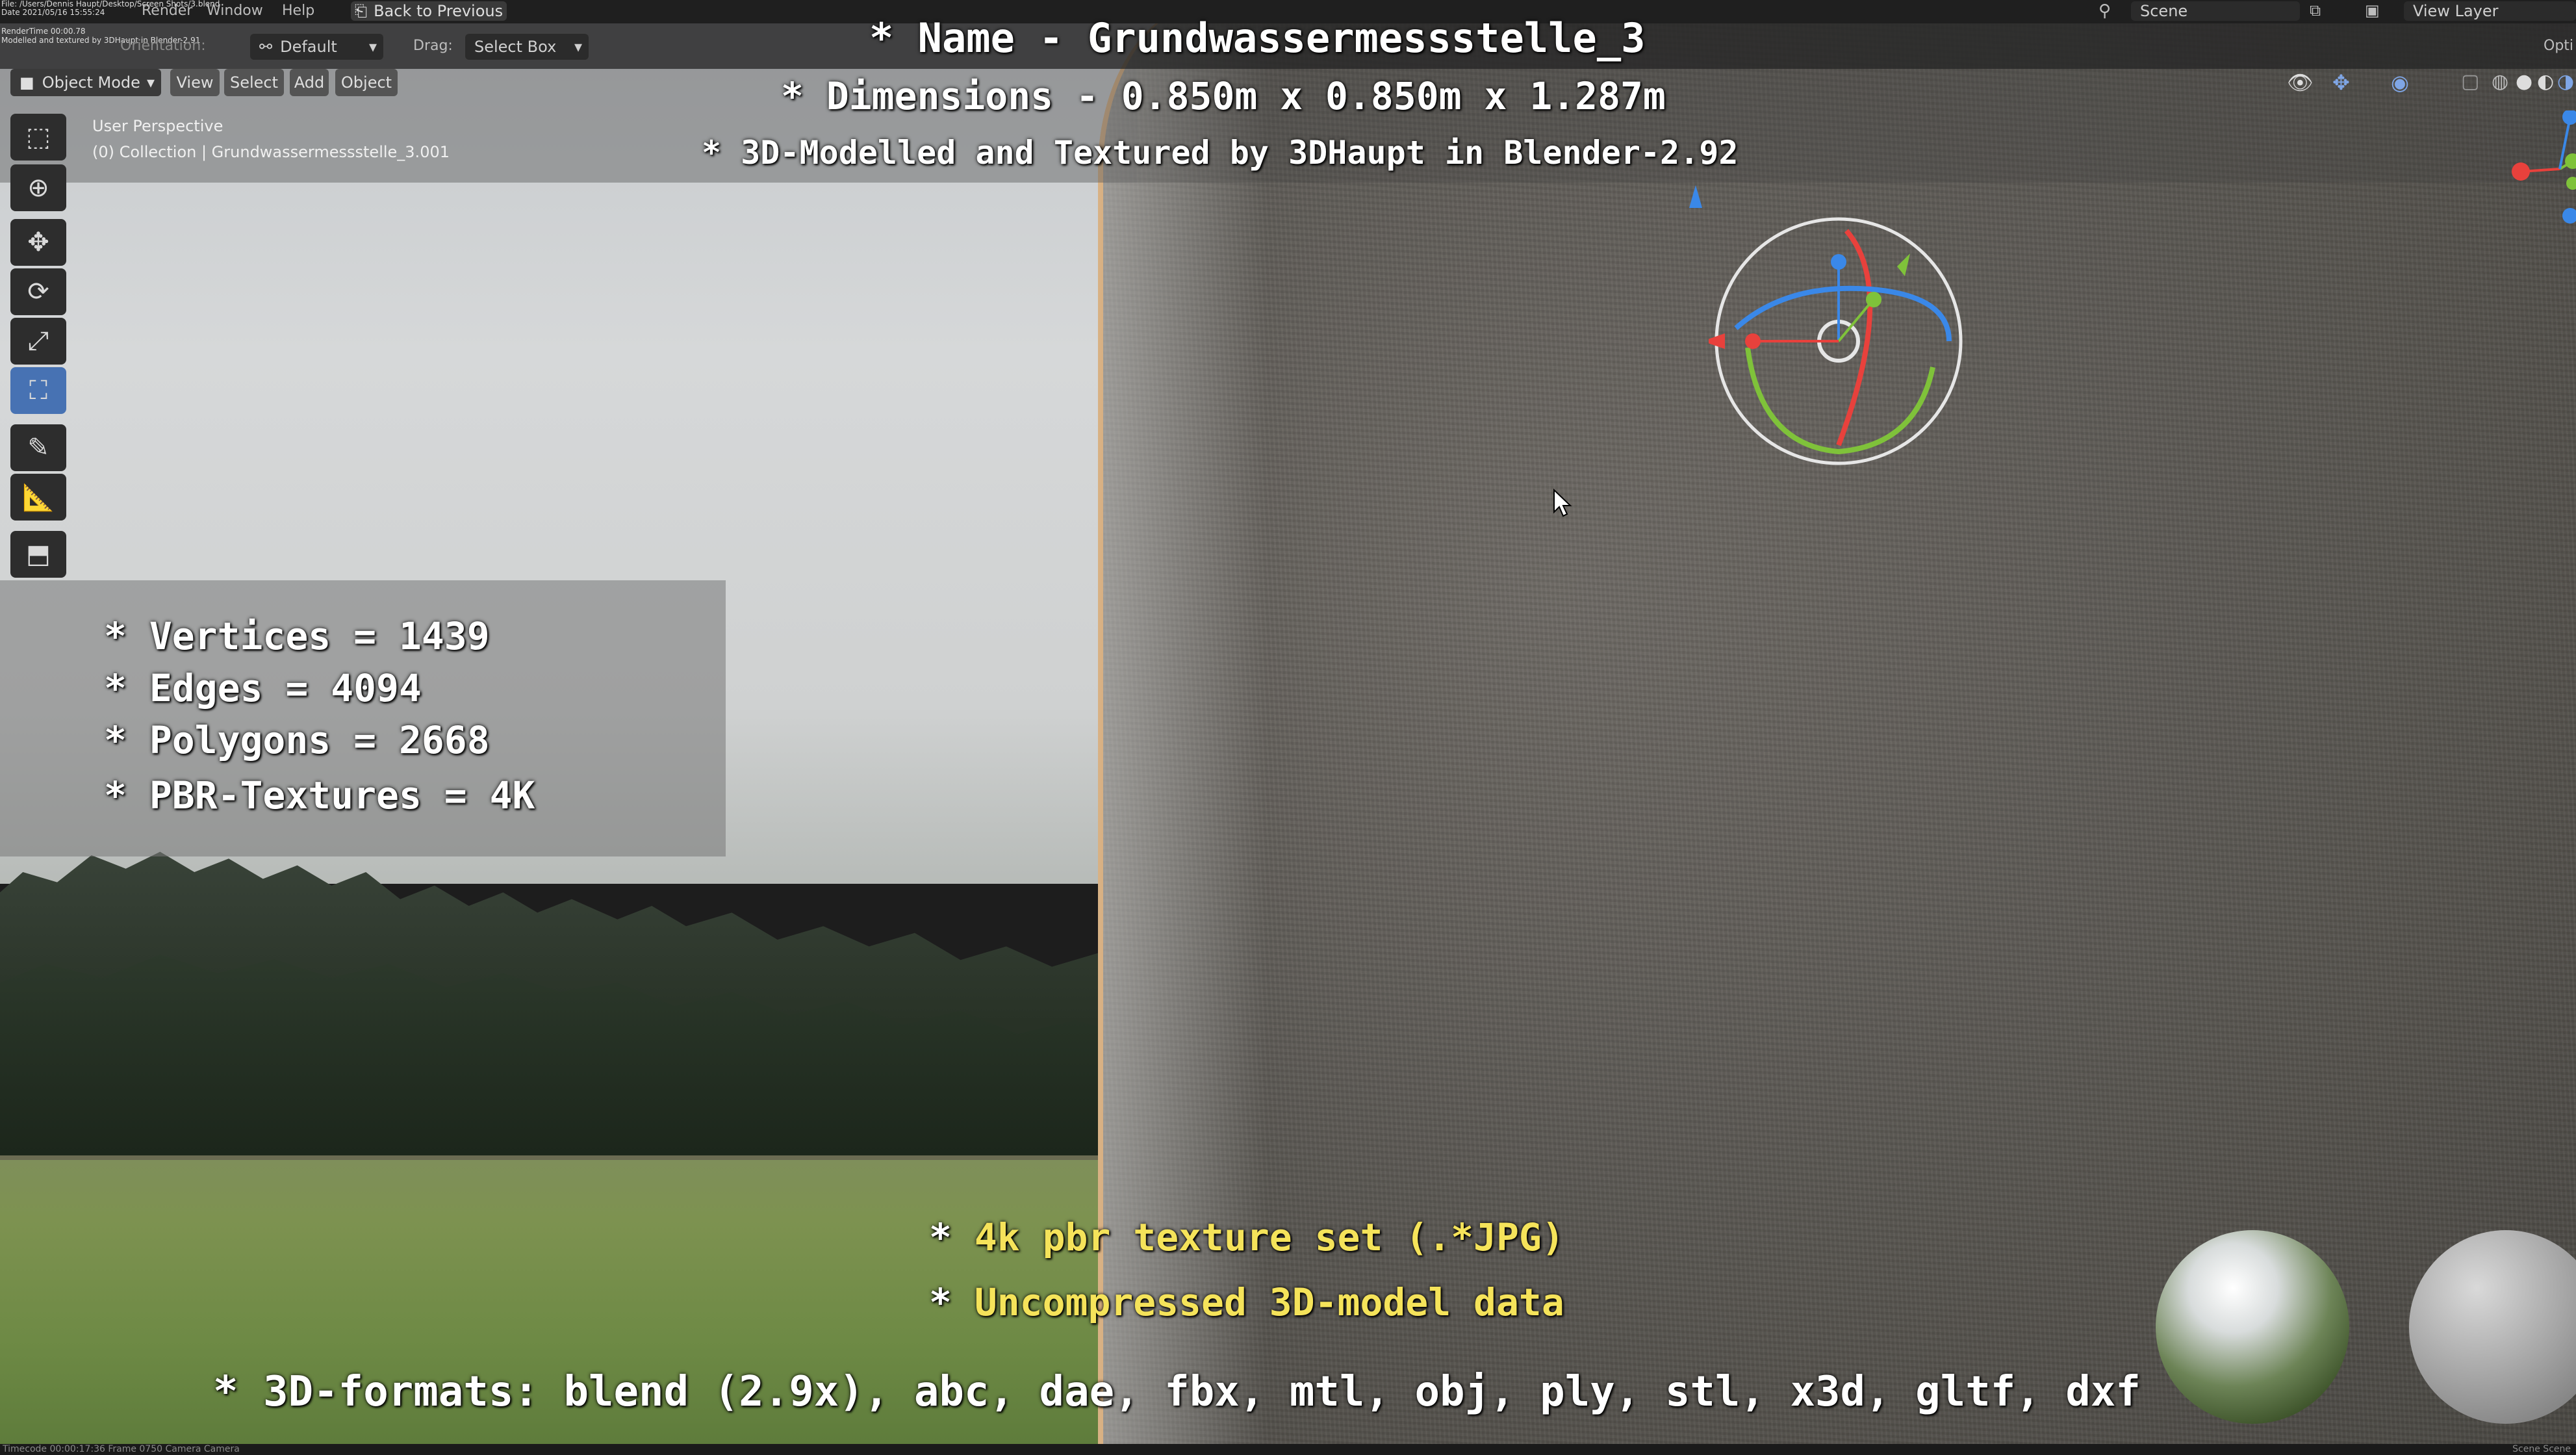  What do you see at coordinates (309, 83) in the screenshot?
I see `add-menu: Add` at bounding box center [309, 83].